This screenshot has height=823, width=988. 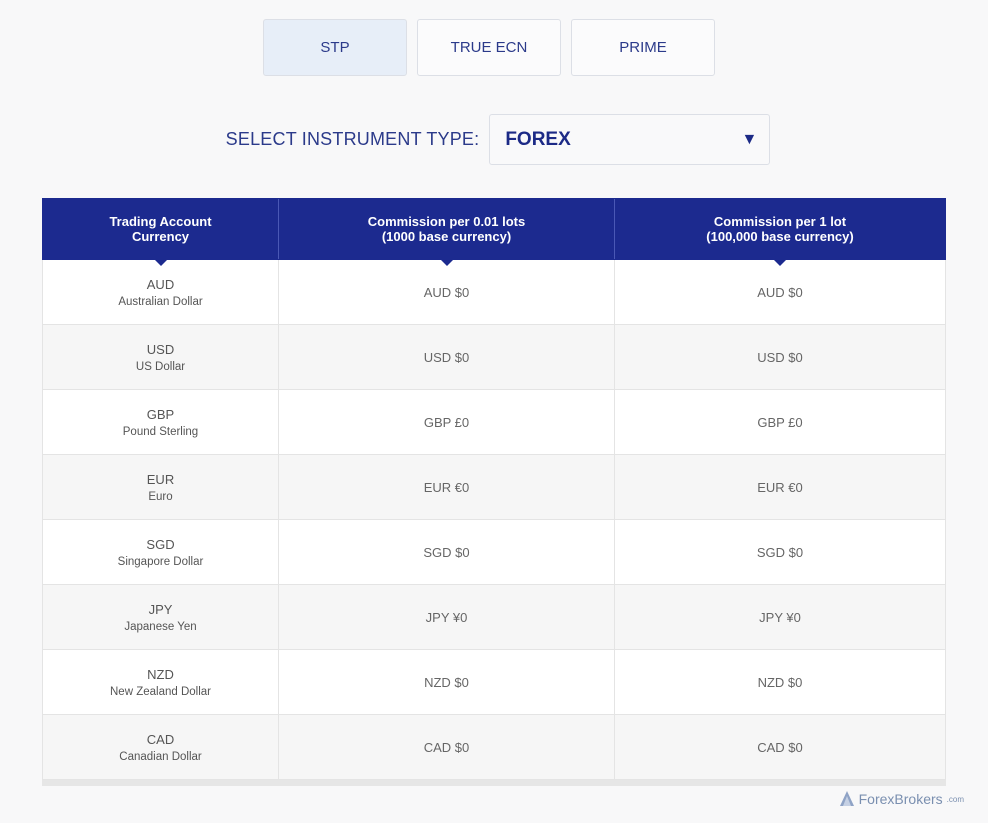 I want to click on currency-cell: USD US Dollar, so click(x=161, y=357).